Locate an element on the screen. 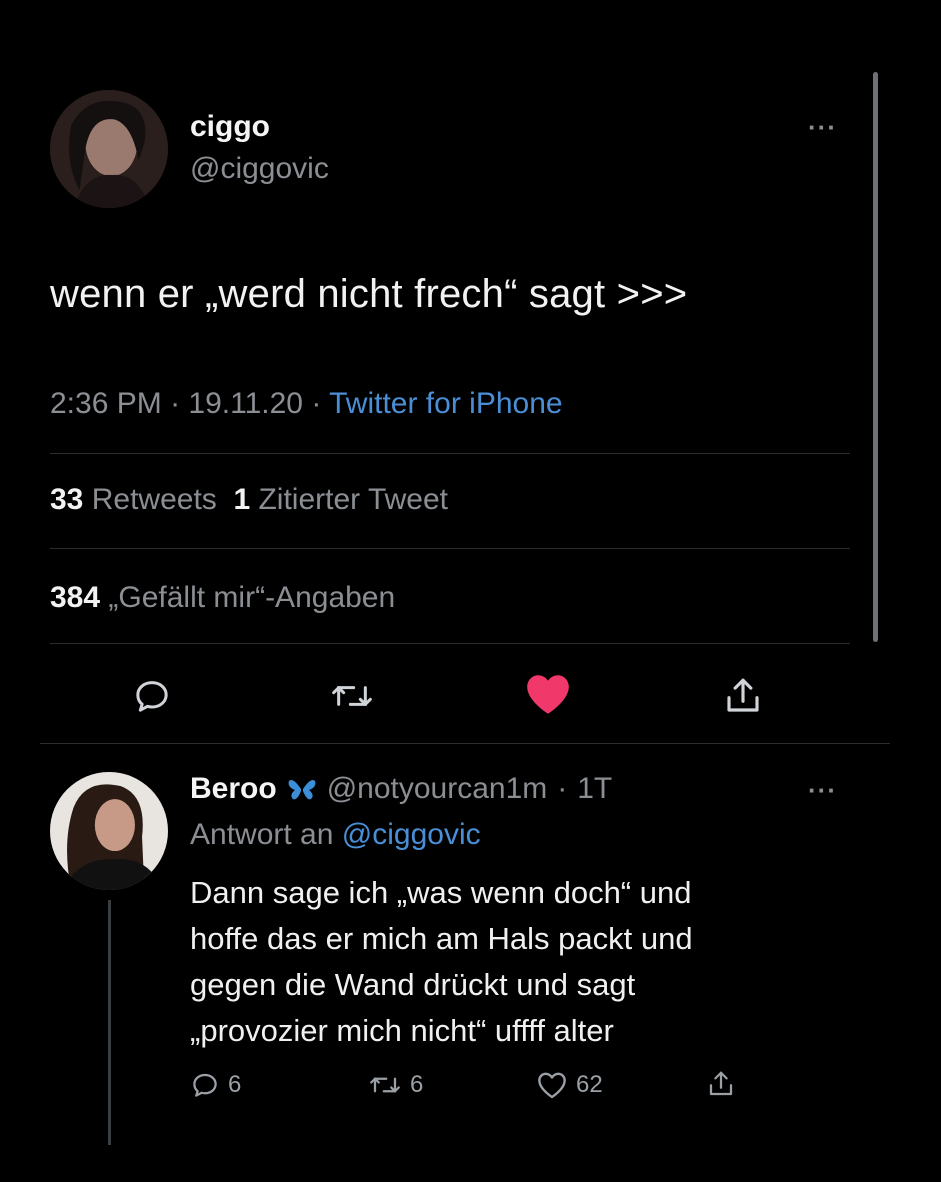 The width and height of the screenshot is (941, 1182). reply-header: Beroo @notyourcan1m · 1T is located at coordinates (401, 789).